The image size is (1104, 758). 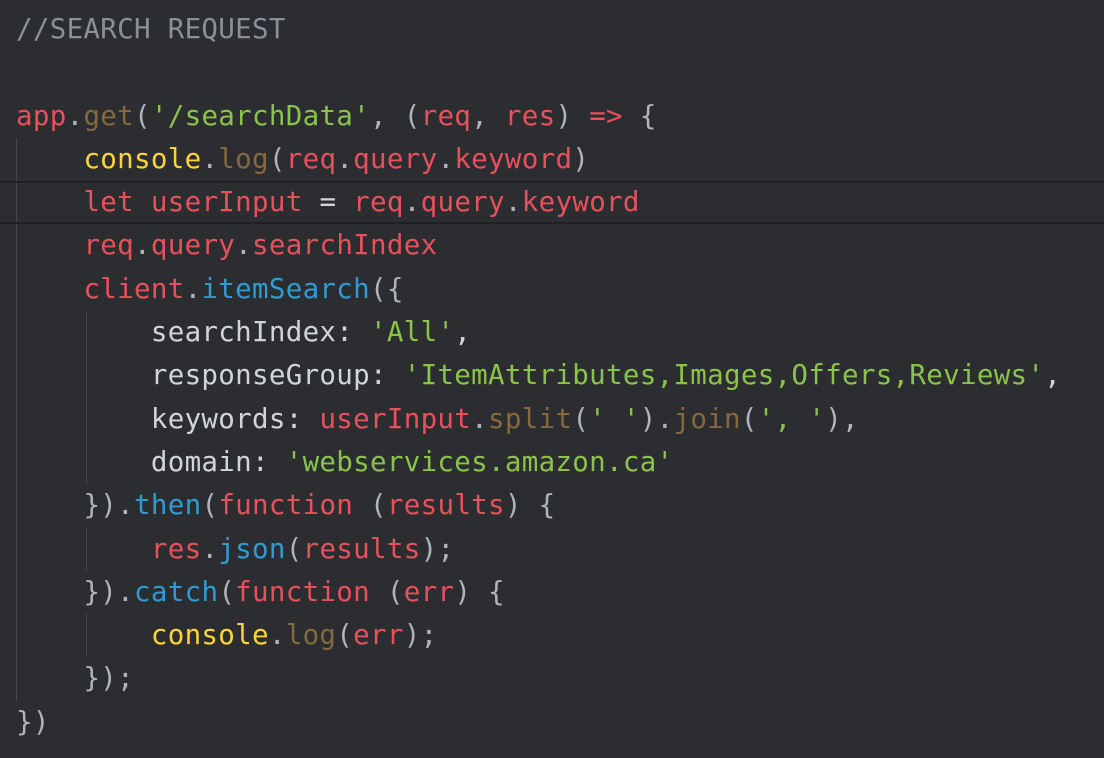 What do you see at coordinates (344, 462) in the screenshot?
I see `line-text: domain: 'webservices.amazon.ca'` at bounding box center [344, 462].